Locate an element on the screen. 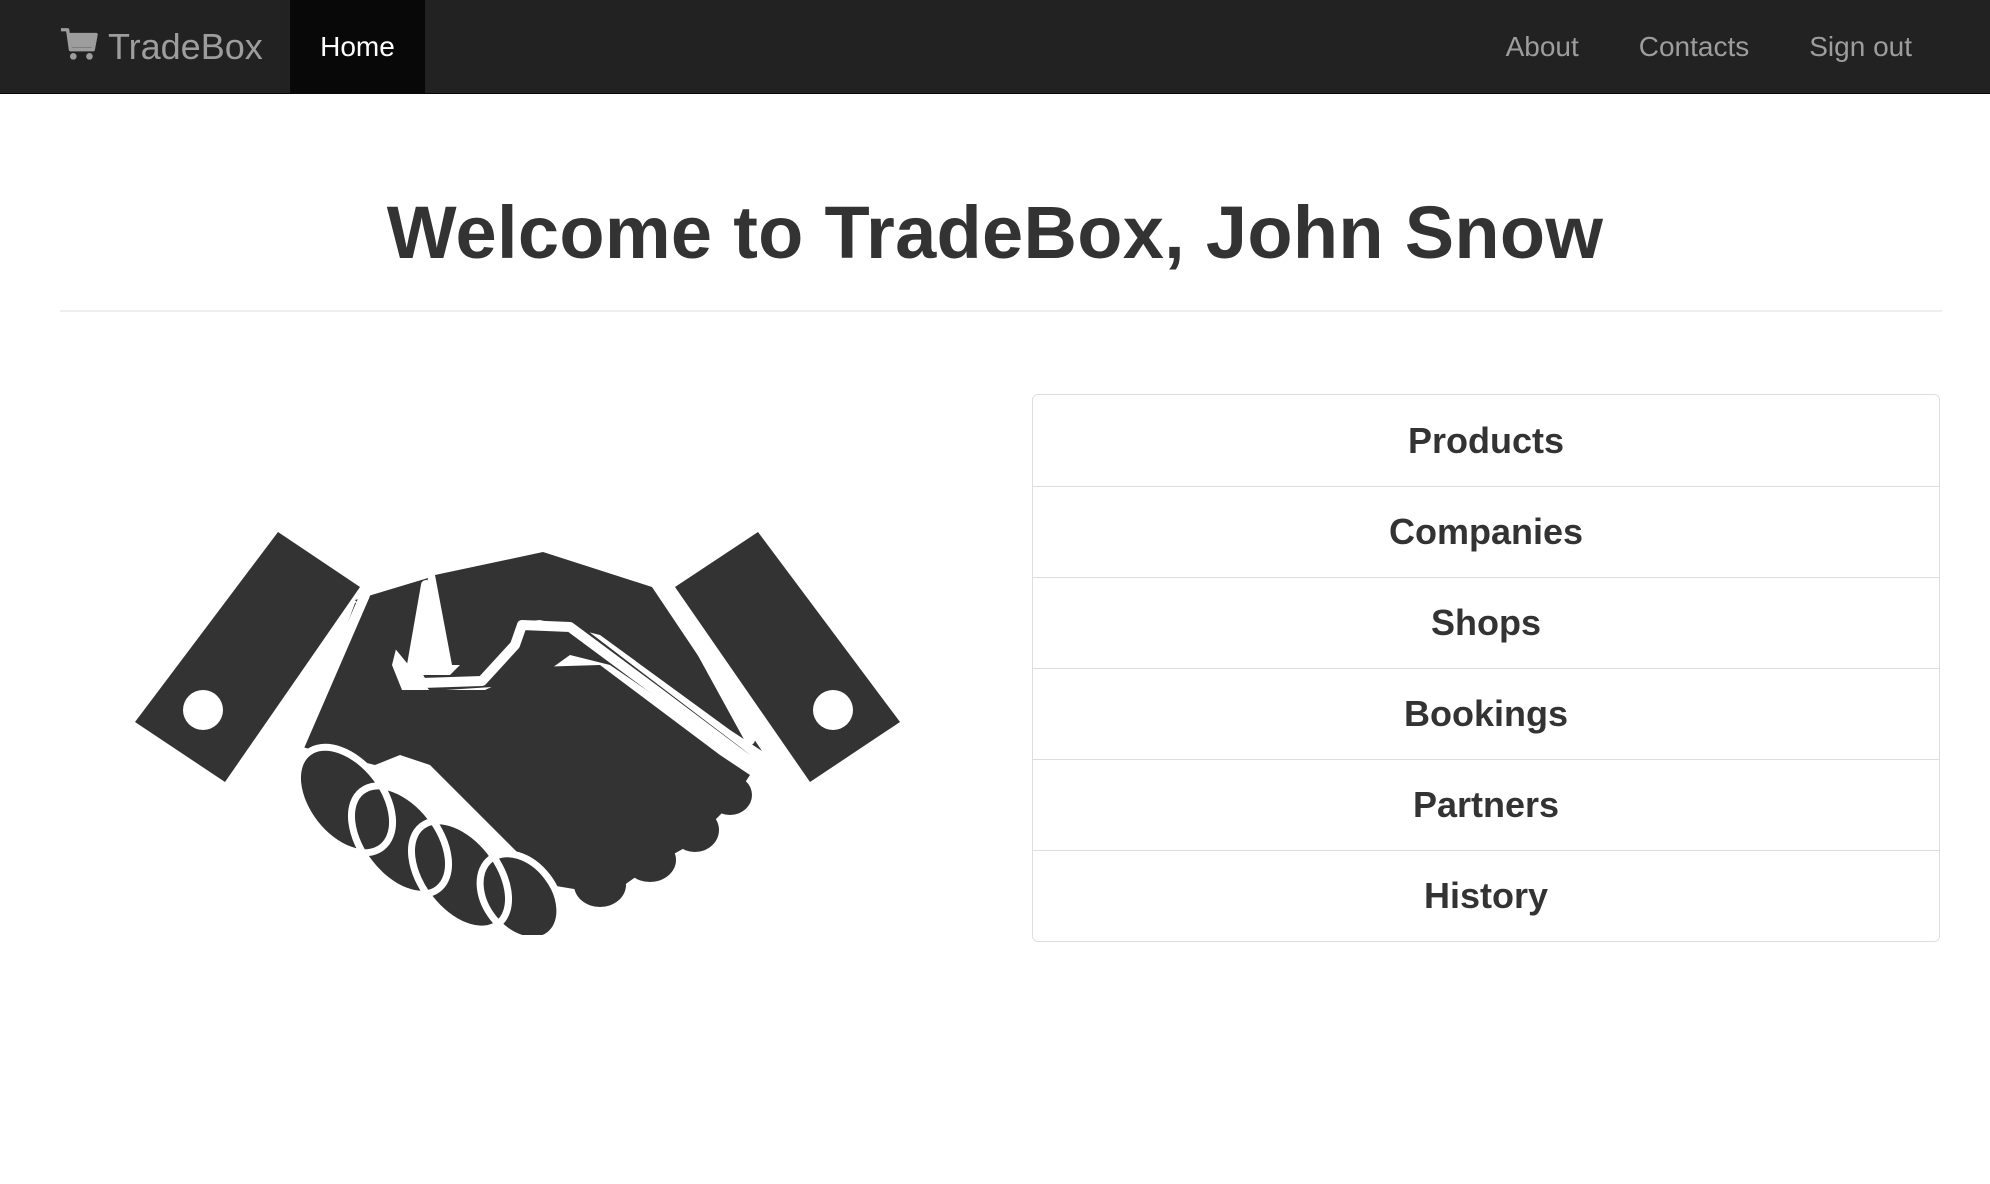 Image resolution: width=1990 pixels, height=1184 pixels. menu-item-history: History is located at coordinates (1486, 895).